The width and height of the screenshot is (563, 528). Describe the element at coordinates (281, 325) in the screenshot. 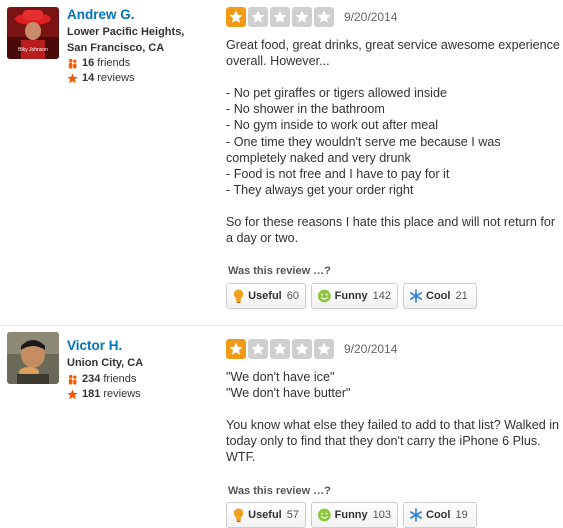

I see `review-divider` at that location.